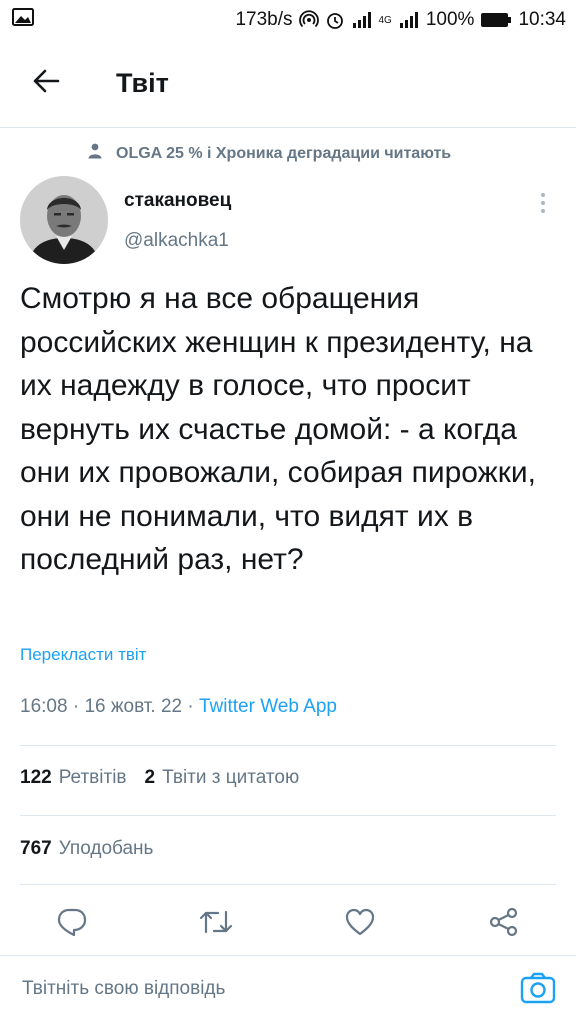  I want to click on alarm-icon, so click(335, 20).